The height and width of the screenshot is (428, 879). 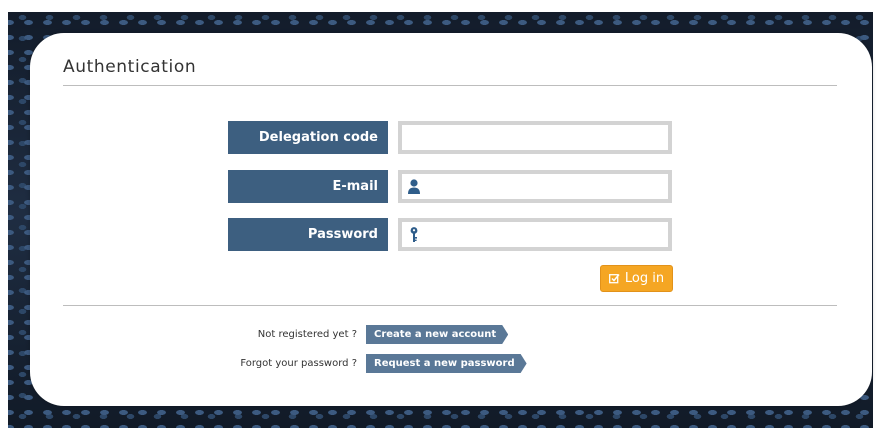 I want to click on top-white-band, so click(x=439, y=6).